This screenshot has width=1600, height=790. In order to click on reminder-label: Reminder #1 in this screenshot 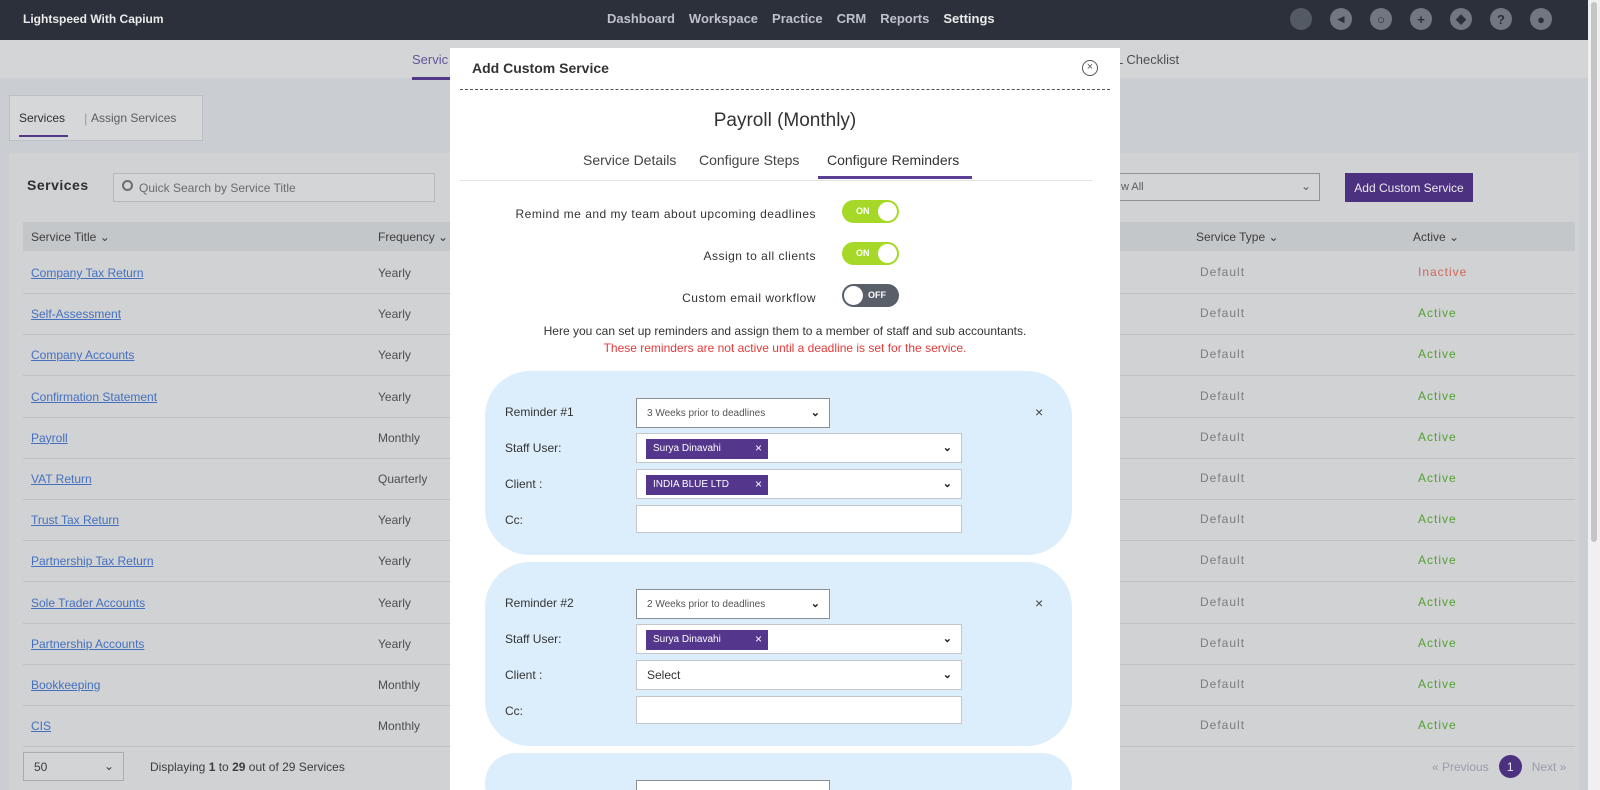, I will do `click(539, 412)`.